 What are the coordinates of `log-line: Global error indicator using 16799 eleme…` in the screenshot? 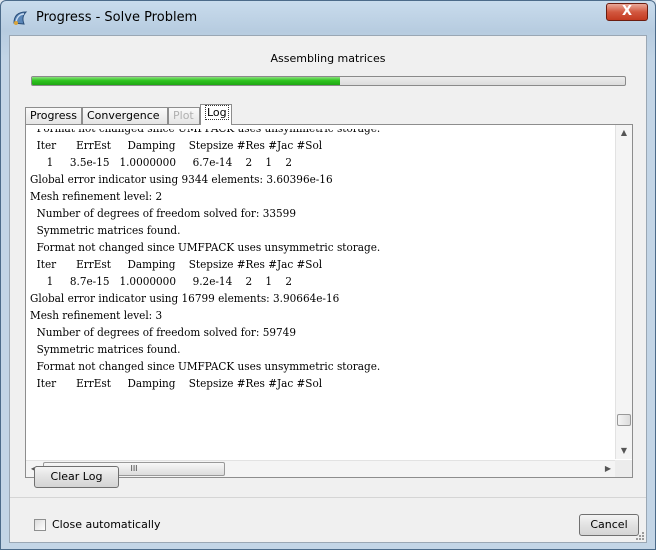 It's located at (185, 298).